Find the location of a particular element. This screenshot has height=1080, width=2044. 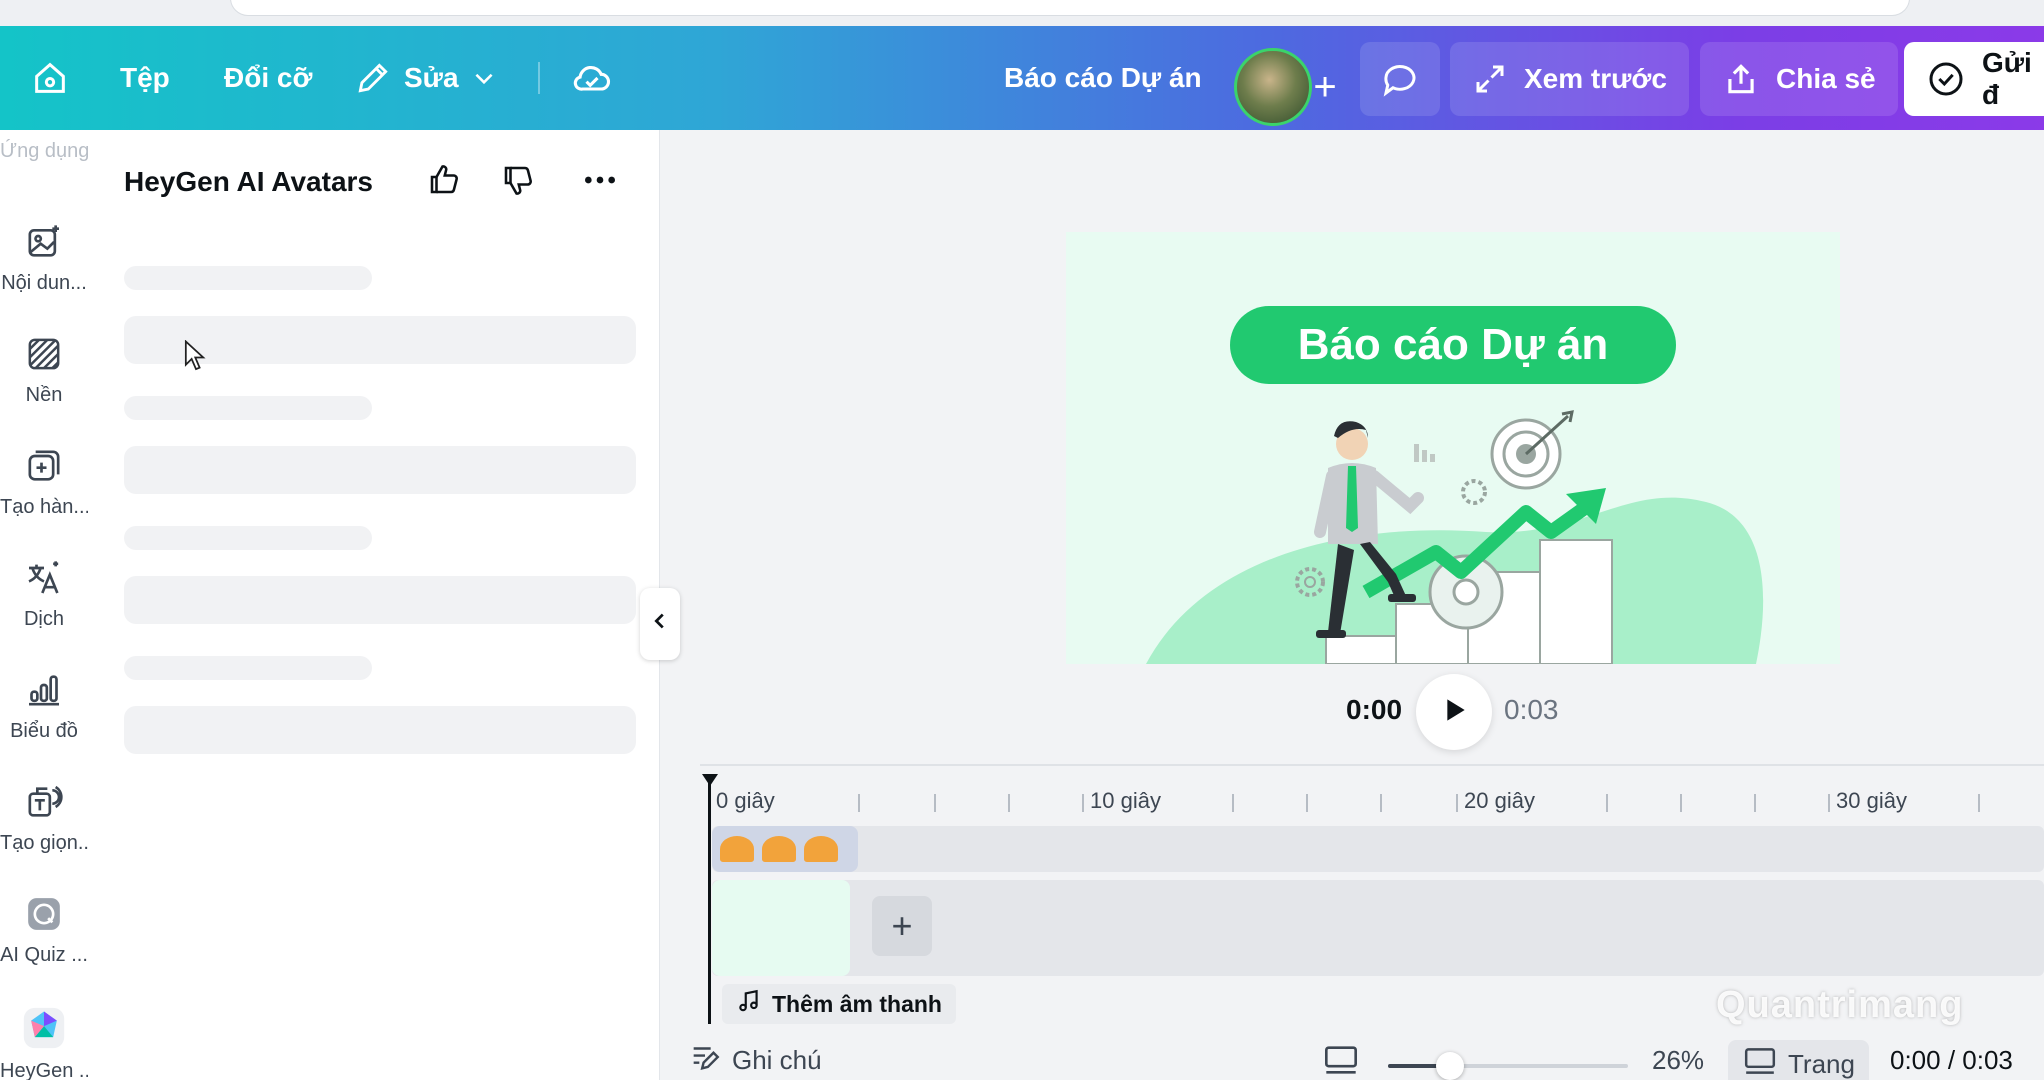

browser-chrome is located at coordinates (1022, 13).